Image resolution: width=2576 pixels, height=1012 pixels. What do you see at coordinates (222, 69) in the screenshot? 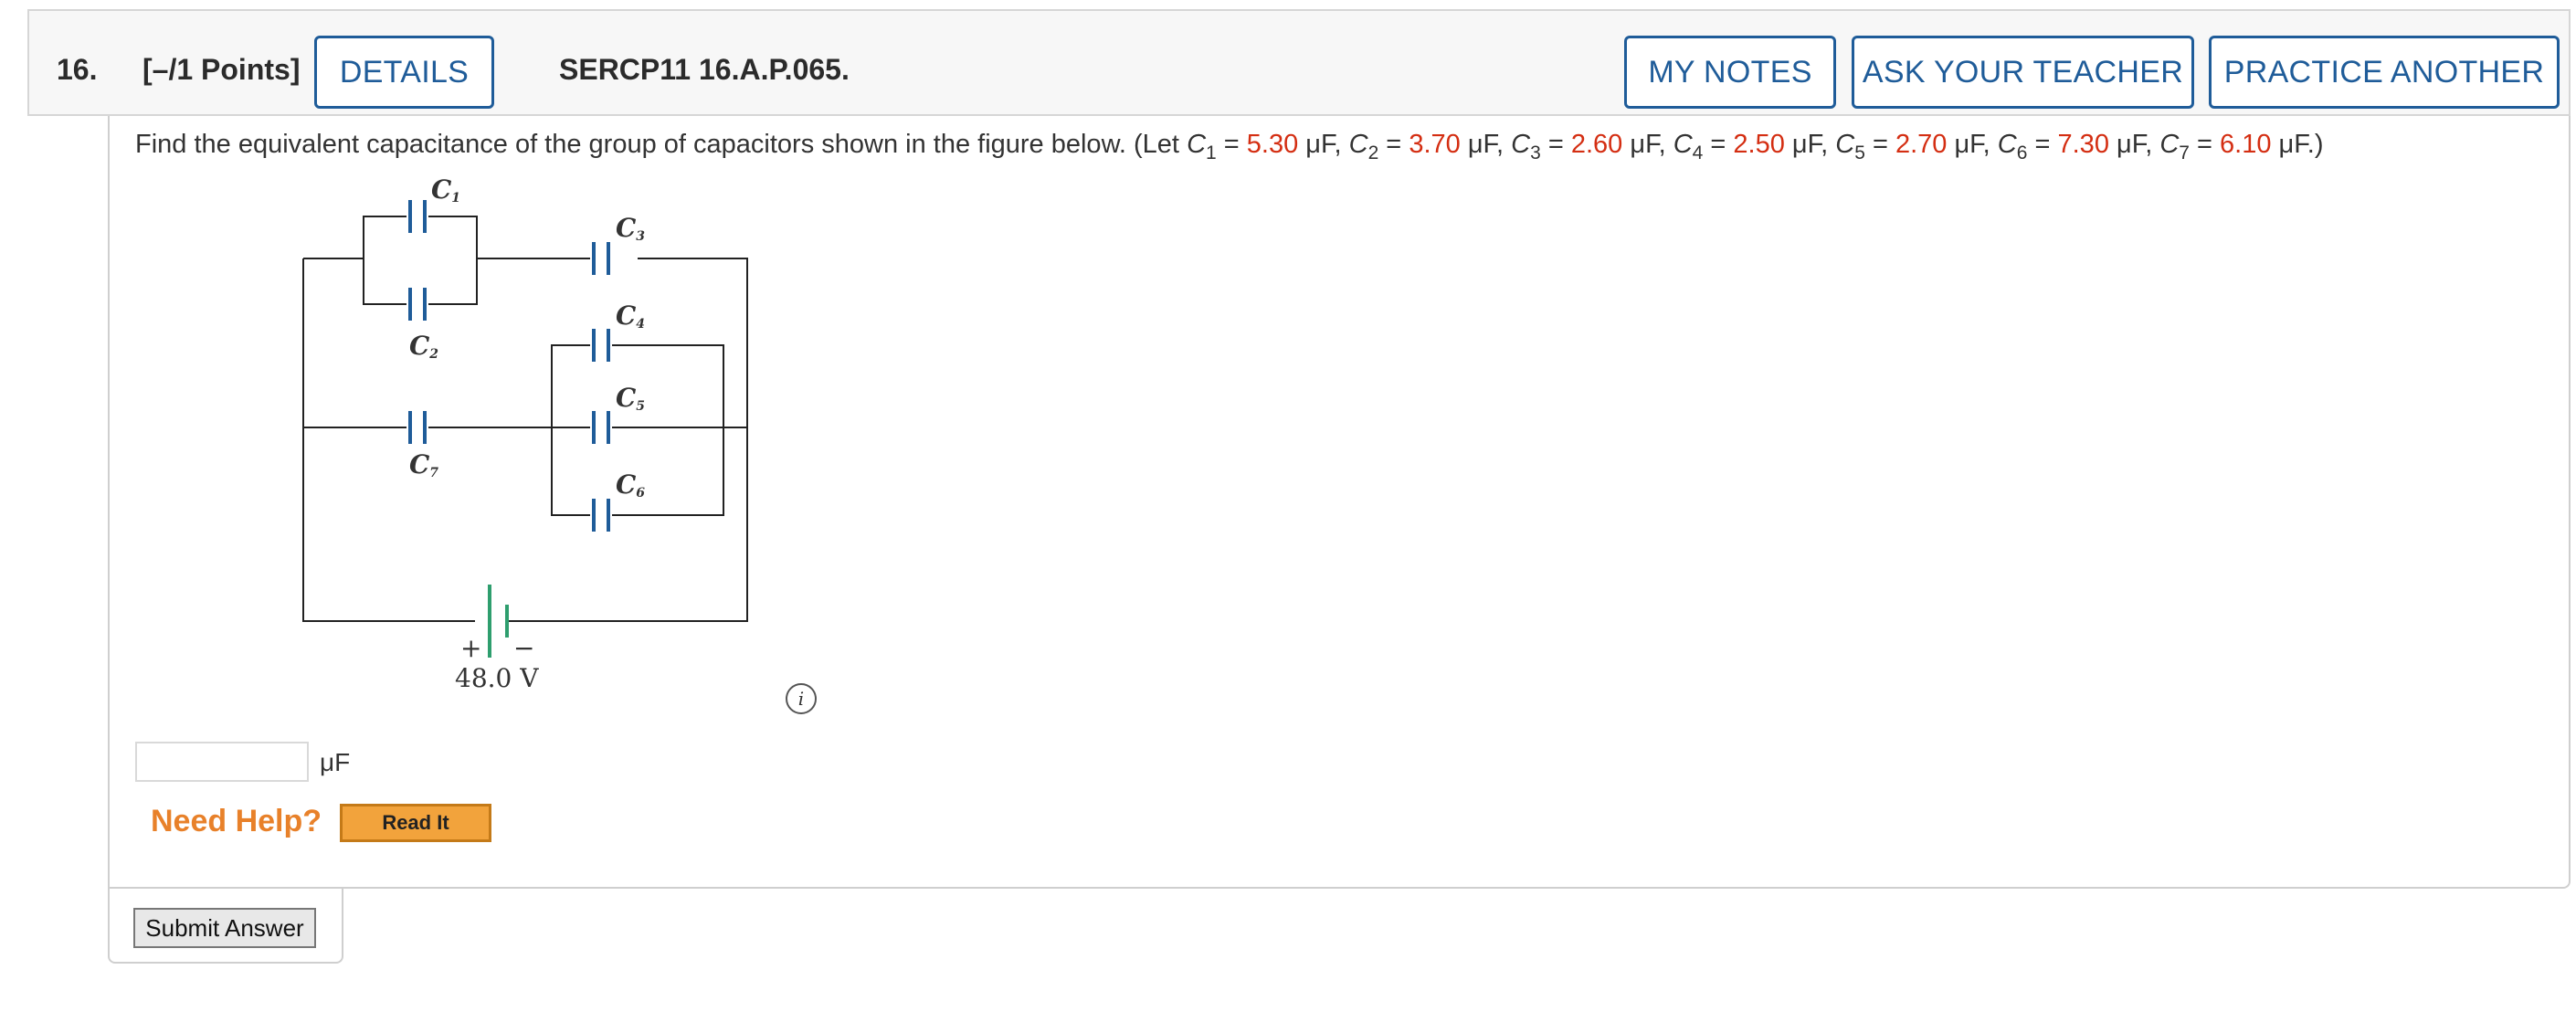
I see `points-label: [–/1 Points]` at bounding box center [222, 69].